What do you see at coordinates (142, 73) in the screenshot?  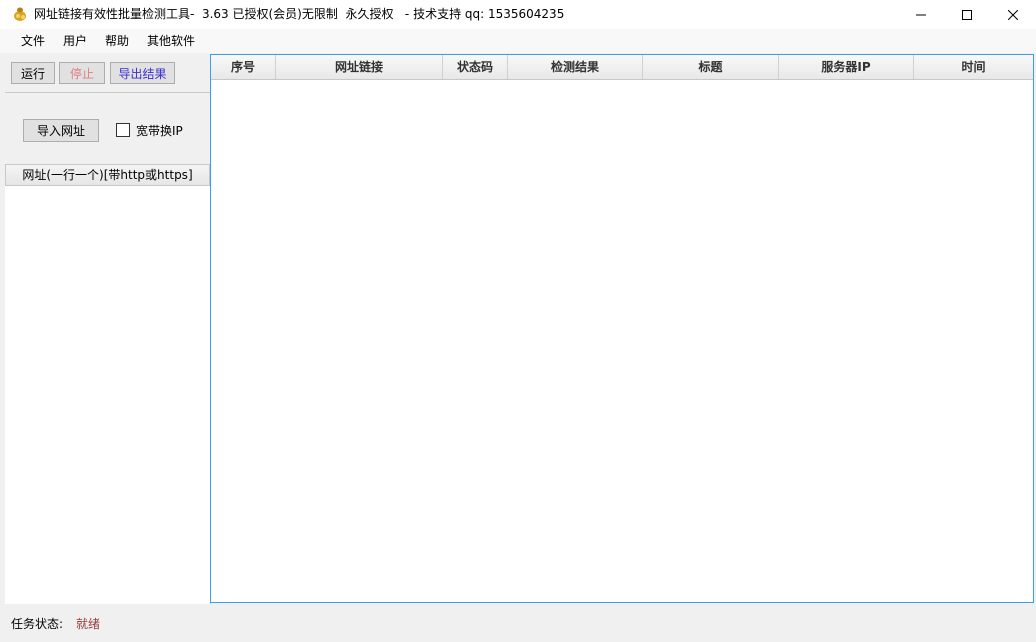 I see `export-results-button: 导出结果` at bounding box center [142, 73].